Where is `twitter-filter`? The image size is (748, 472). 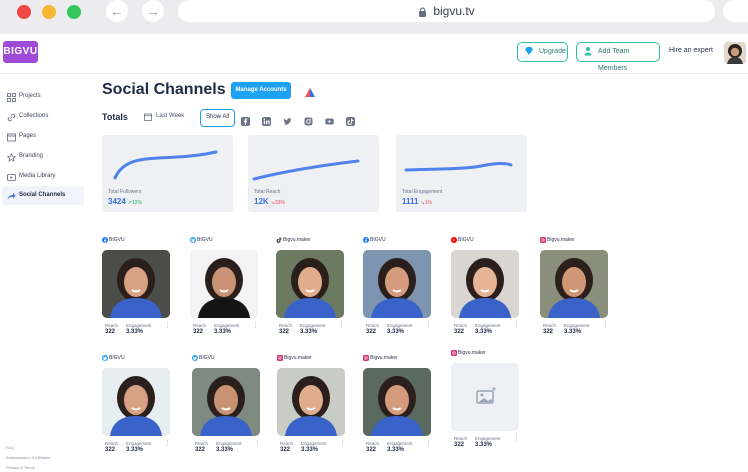 twitter-filter is located at coordinates (287, 119).